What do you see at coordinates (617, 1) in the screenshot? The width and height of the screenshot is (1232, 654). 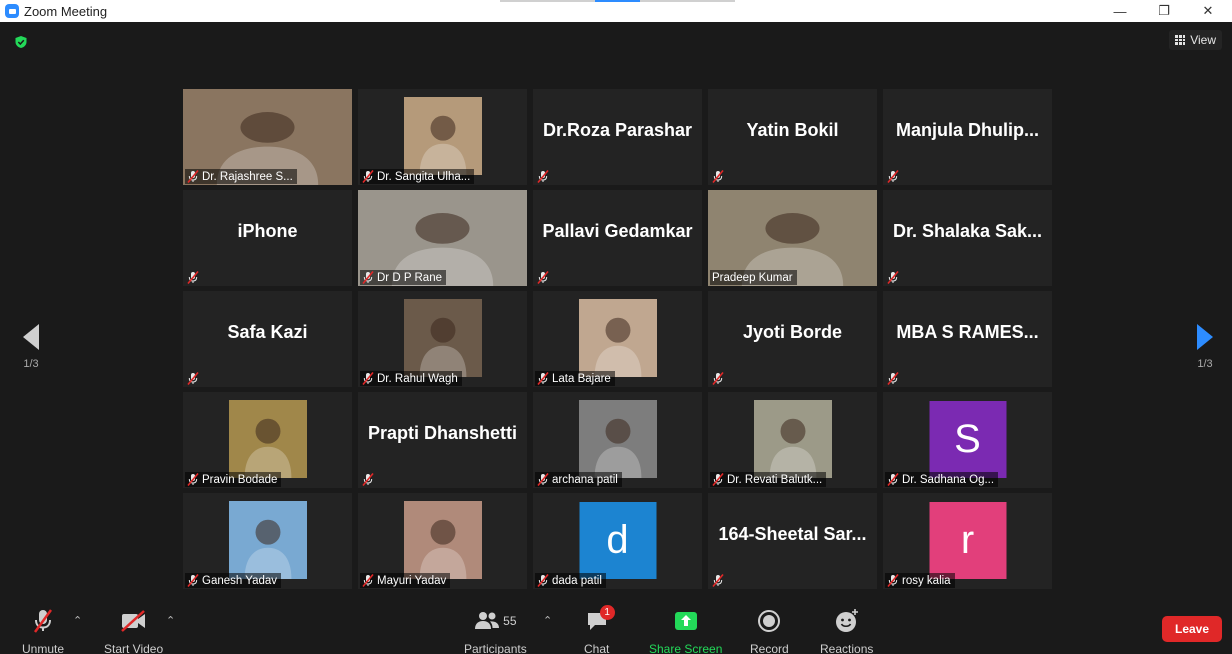 I see `title-bar-hint-active` at bounding box center [617, 1].